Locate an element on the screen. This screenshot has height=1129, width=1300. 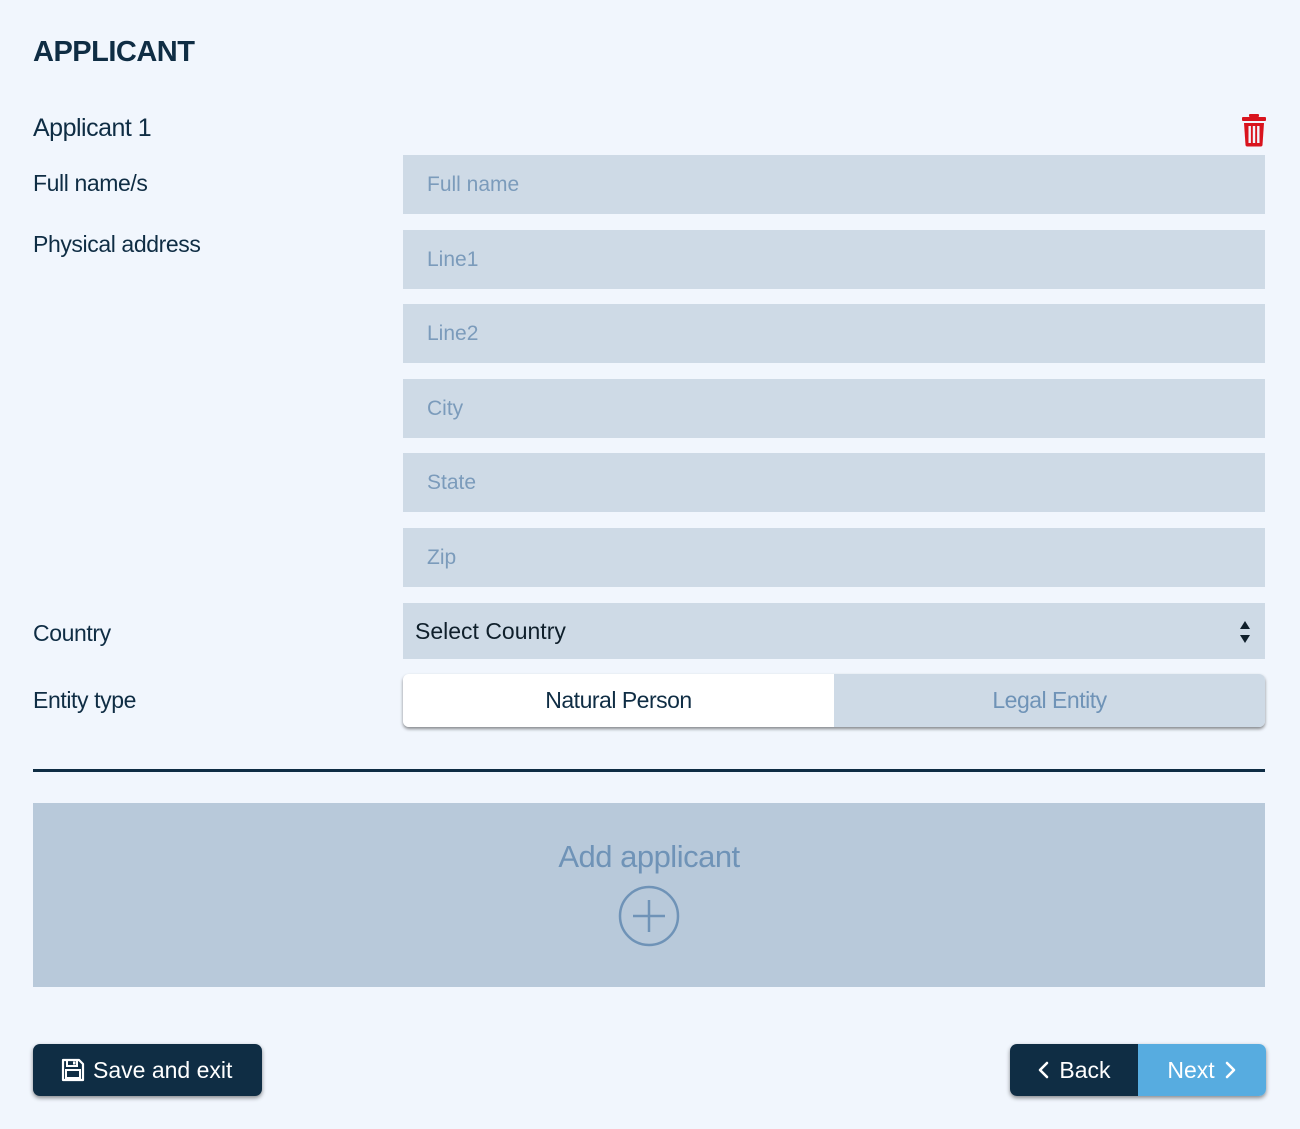
back-button: Back is located at coordinates (1074, 1070).